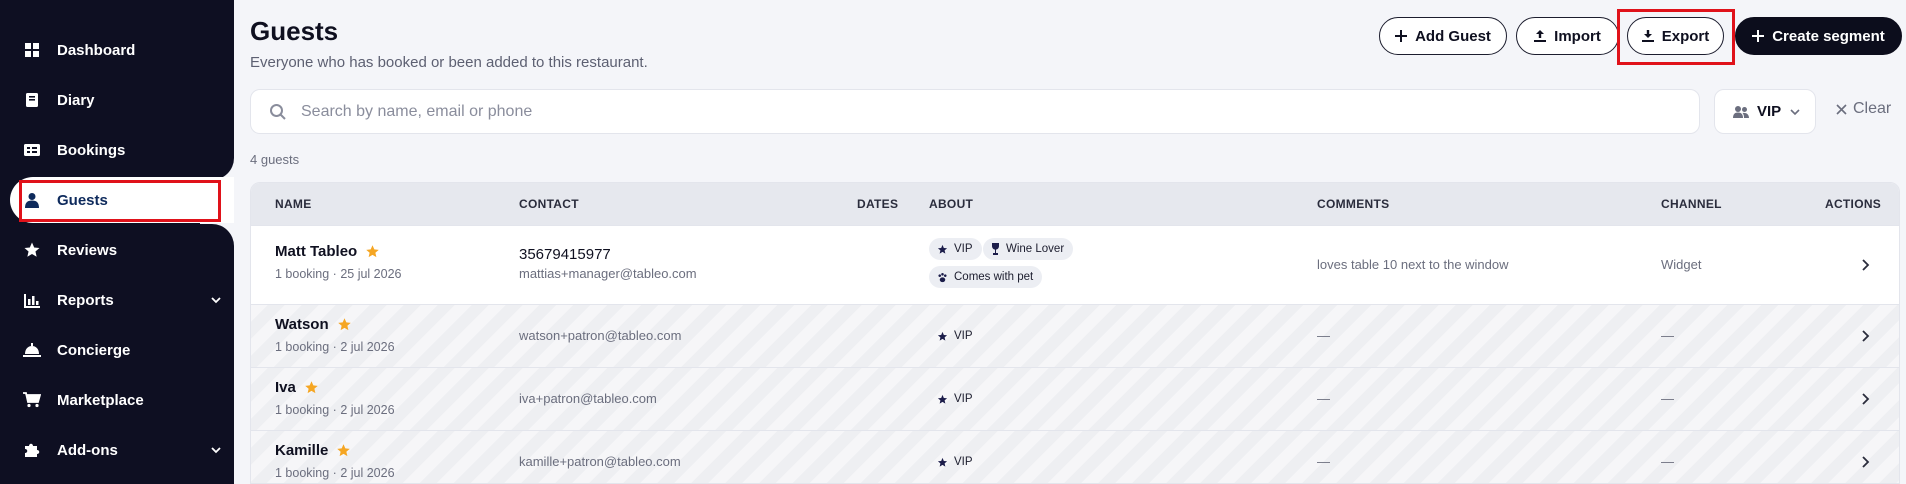 This screenshot has width=1906, height=484. I want to click on sidebar-item-reviews: Reviews, so click(117, 250).